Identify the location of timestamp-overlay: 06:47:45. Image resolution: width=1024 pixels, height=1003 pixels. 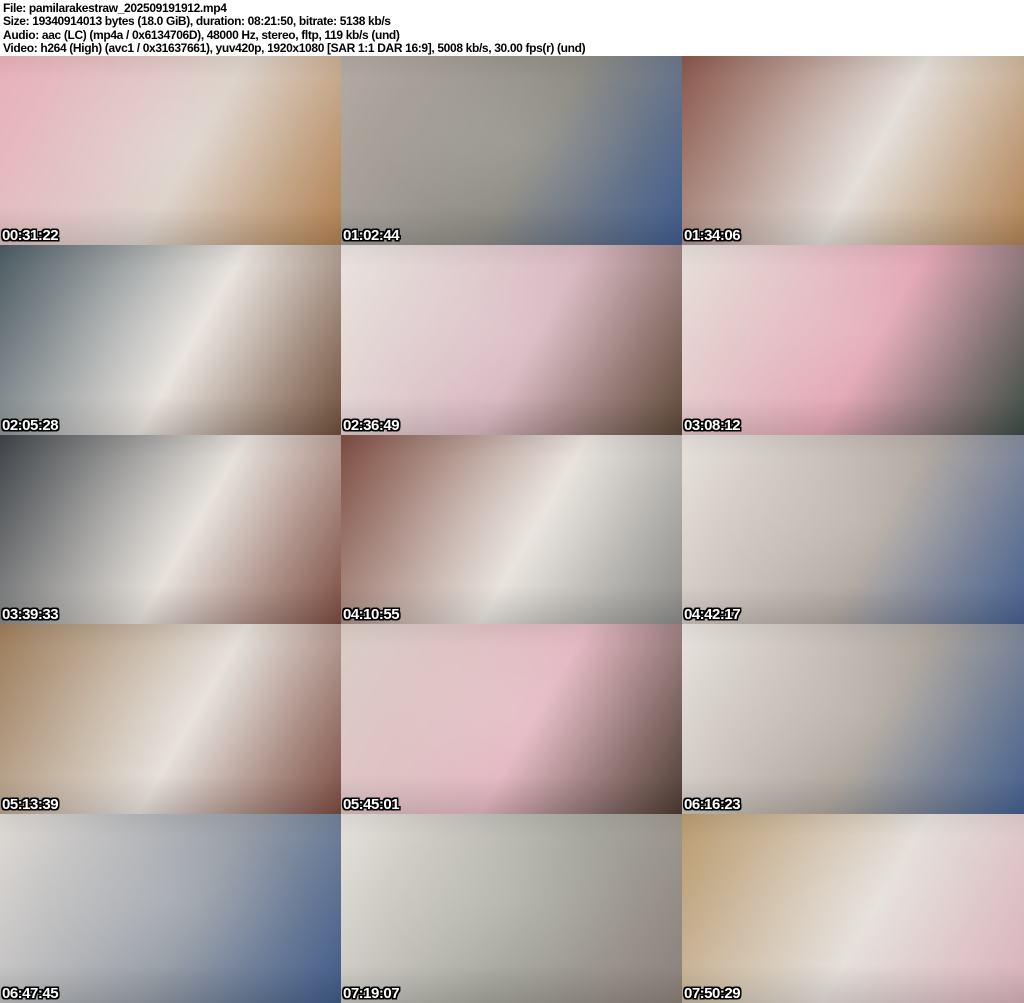
(30, 993).